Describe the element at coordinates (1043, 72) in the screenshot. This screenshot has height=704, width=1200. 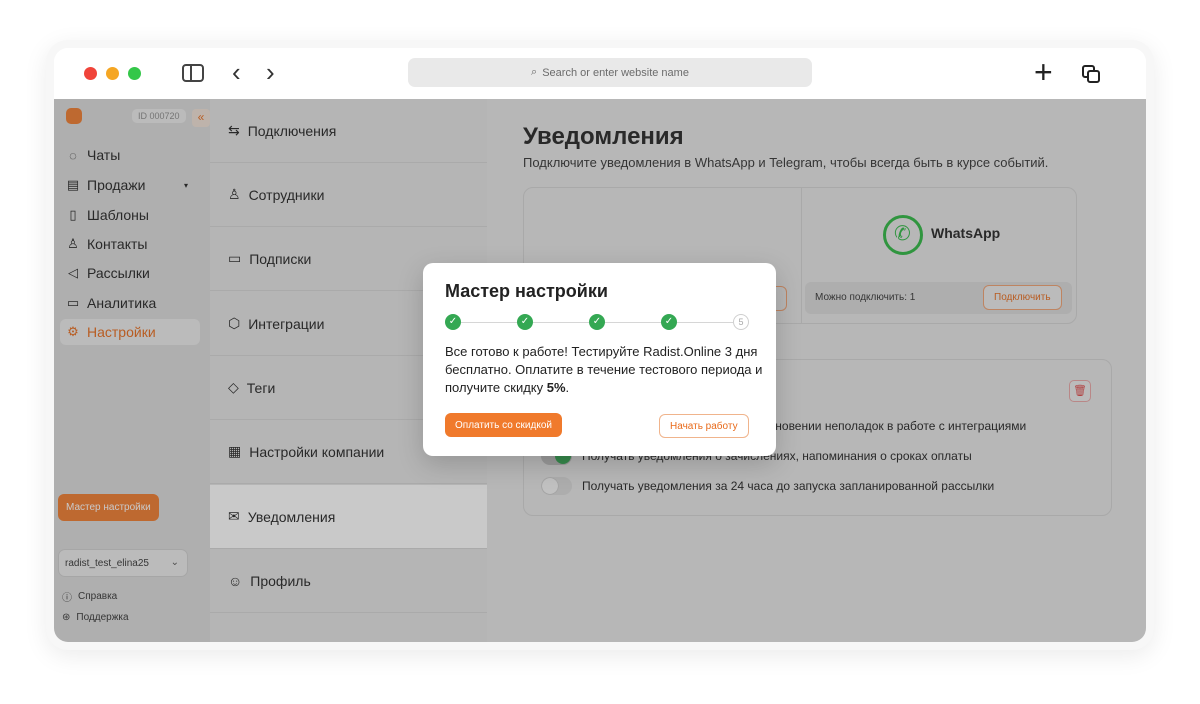
I see `new-tab-icon: +` at that location.